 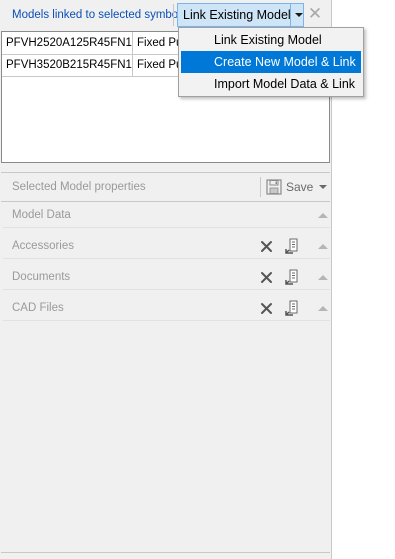 I want to click on floppy-disk-icon, so click(x=274, y=187).